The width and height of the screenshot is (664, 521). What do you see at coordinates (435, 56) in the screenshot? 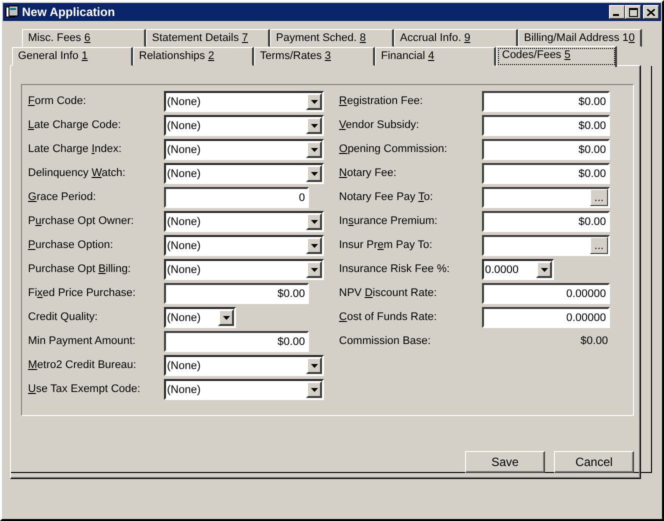
I see `tab: Financial 4` at bounding box center [435, 56].